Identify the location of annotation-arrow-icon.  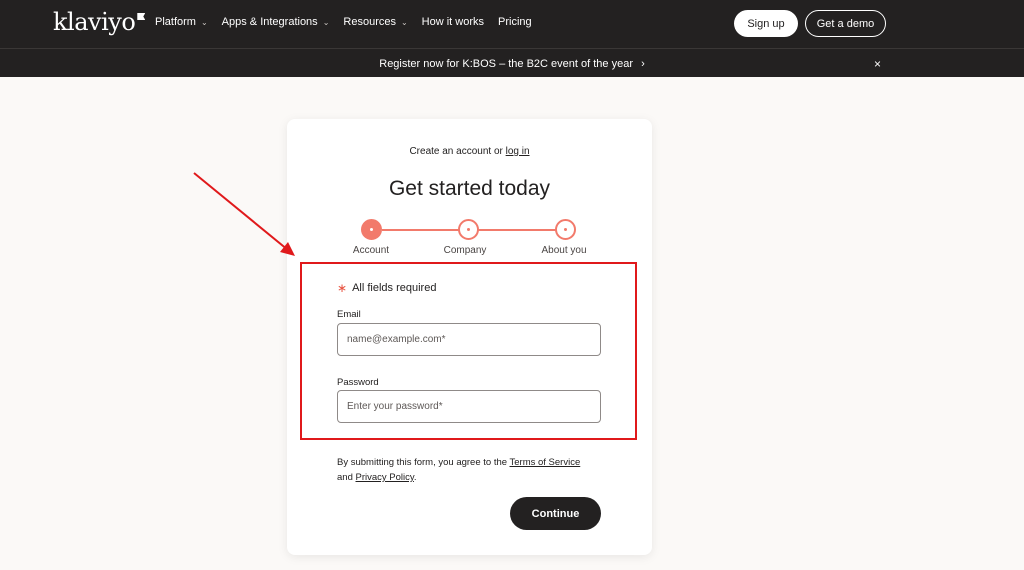
(244, 214).